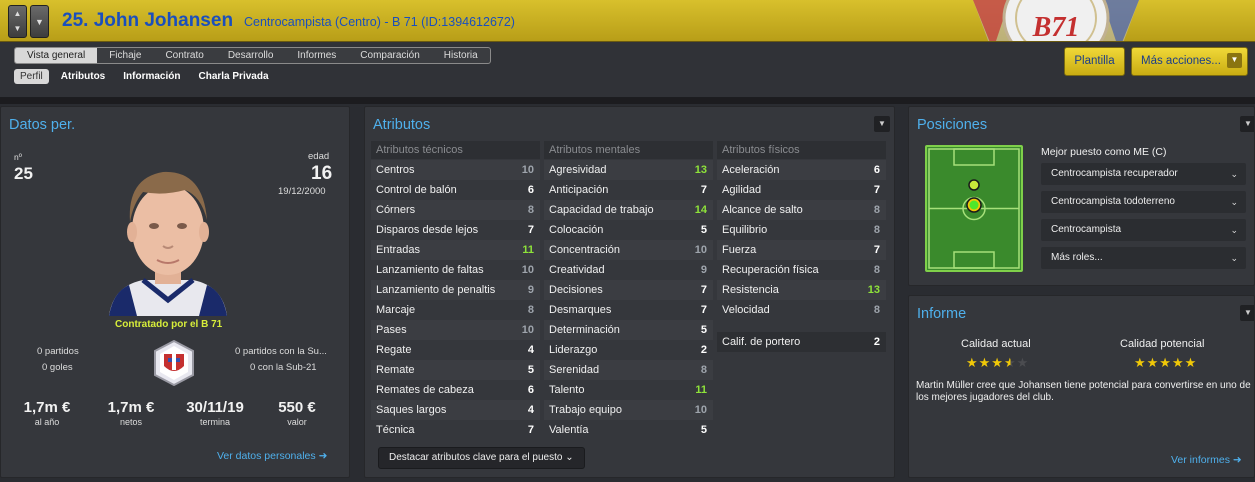 This screenshot has height=482, width=1255. What do you see at coordinates (1206, 460) in the screenshot?
I see `view-reports-link: Ver informes ➜` at bounding box center [1206, 460].